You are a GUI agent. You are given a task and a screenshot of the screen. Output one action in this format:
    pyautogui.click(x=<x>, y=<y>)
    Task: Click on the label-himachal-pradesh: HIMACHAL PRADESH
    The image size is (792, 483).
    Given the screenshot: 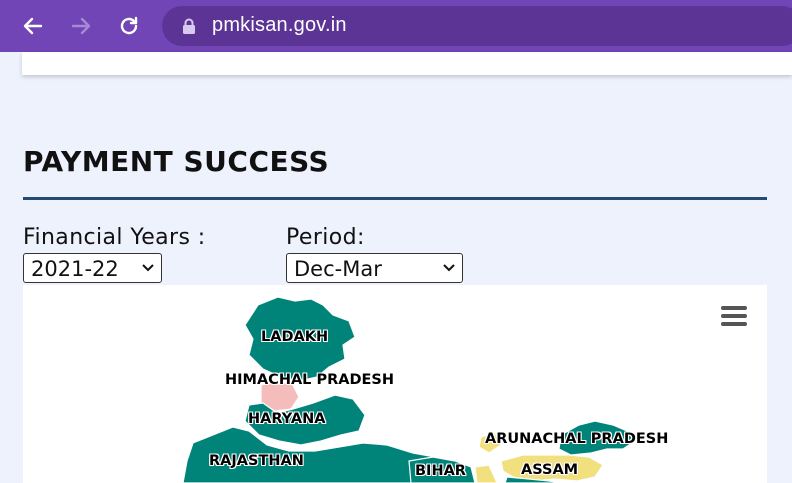 What is the action you would take?
    pyautogui.click(x=310, y=380)
    